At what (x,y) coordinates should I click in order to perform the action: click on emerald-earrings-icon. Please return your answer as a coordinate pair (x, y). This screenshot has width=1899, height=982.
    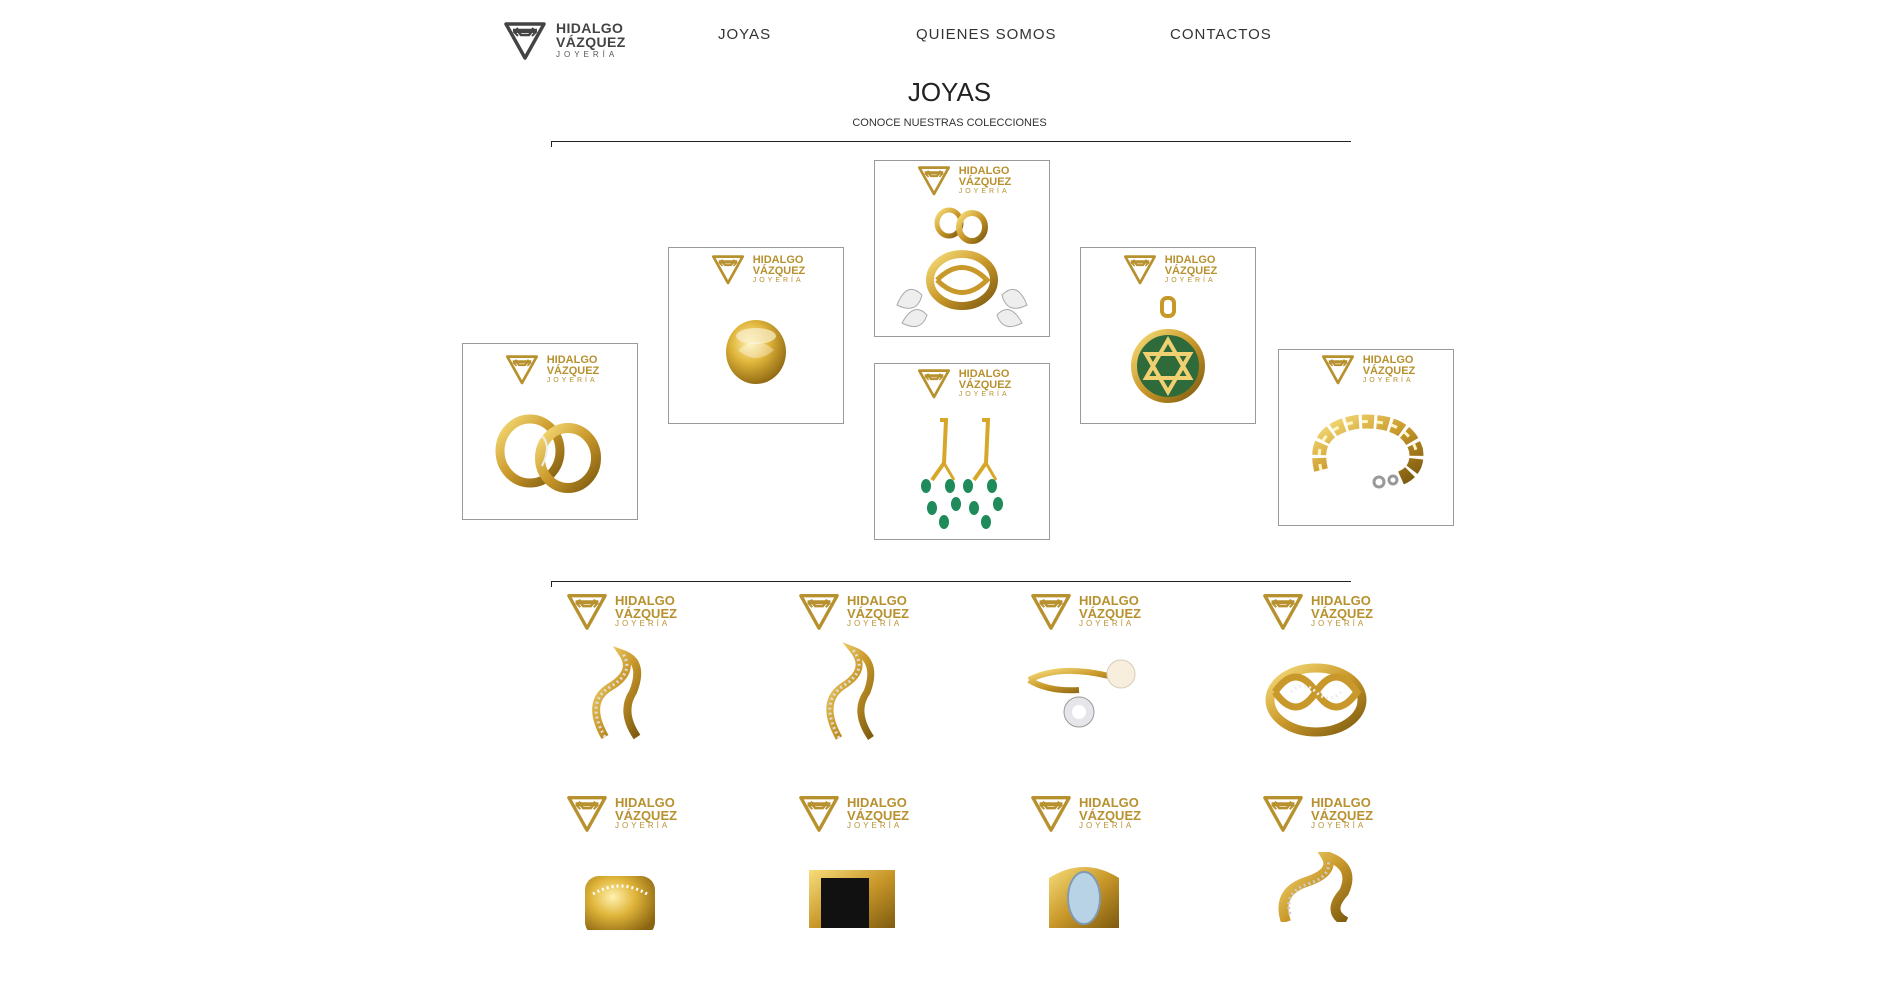
    Looking at the image, I should click on (962, 475).